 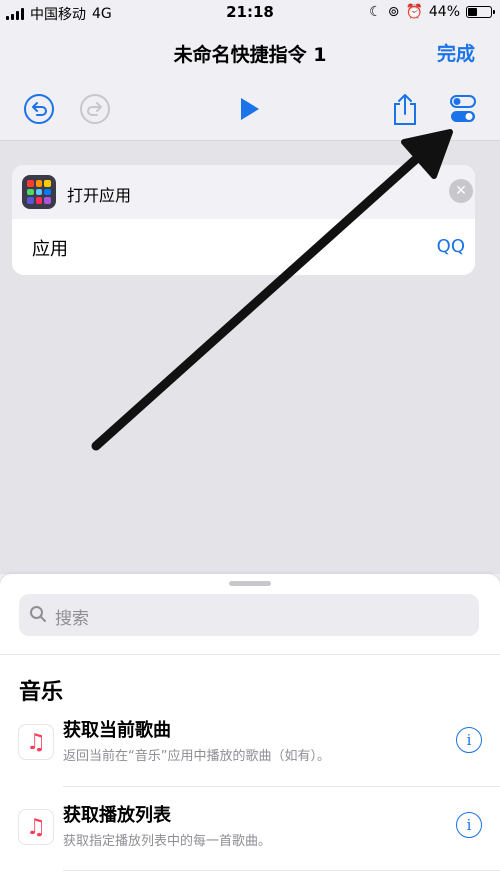 I want to click on action-card-header: 打开应用 ✕, so click(x=243, y=192).